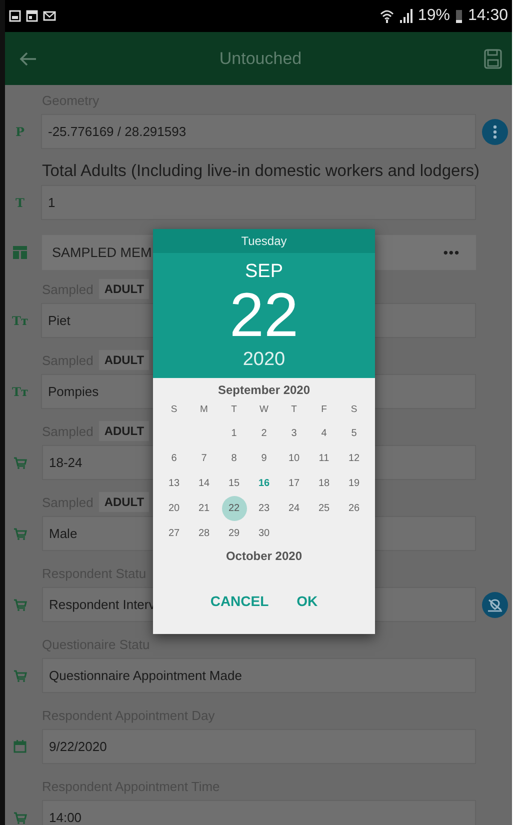 The image size is (515, 825). I want to click on field-type-glyph: P, so click(20, 131).